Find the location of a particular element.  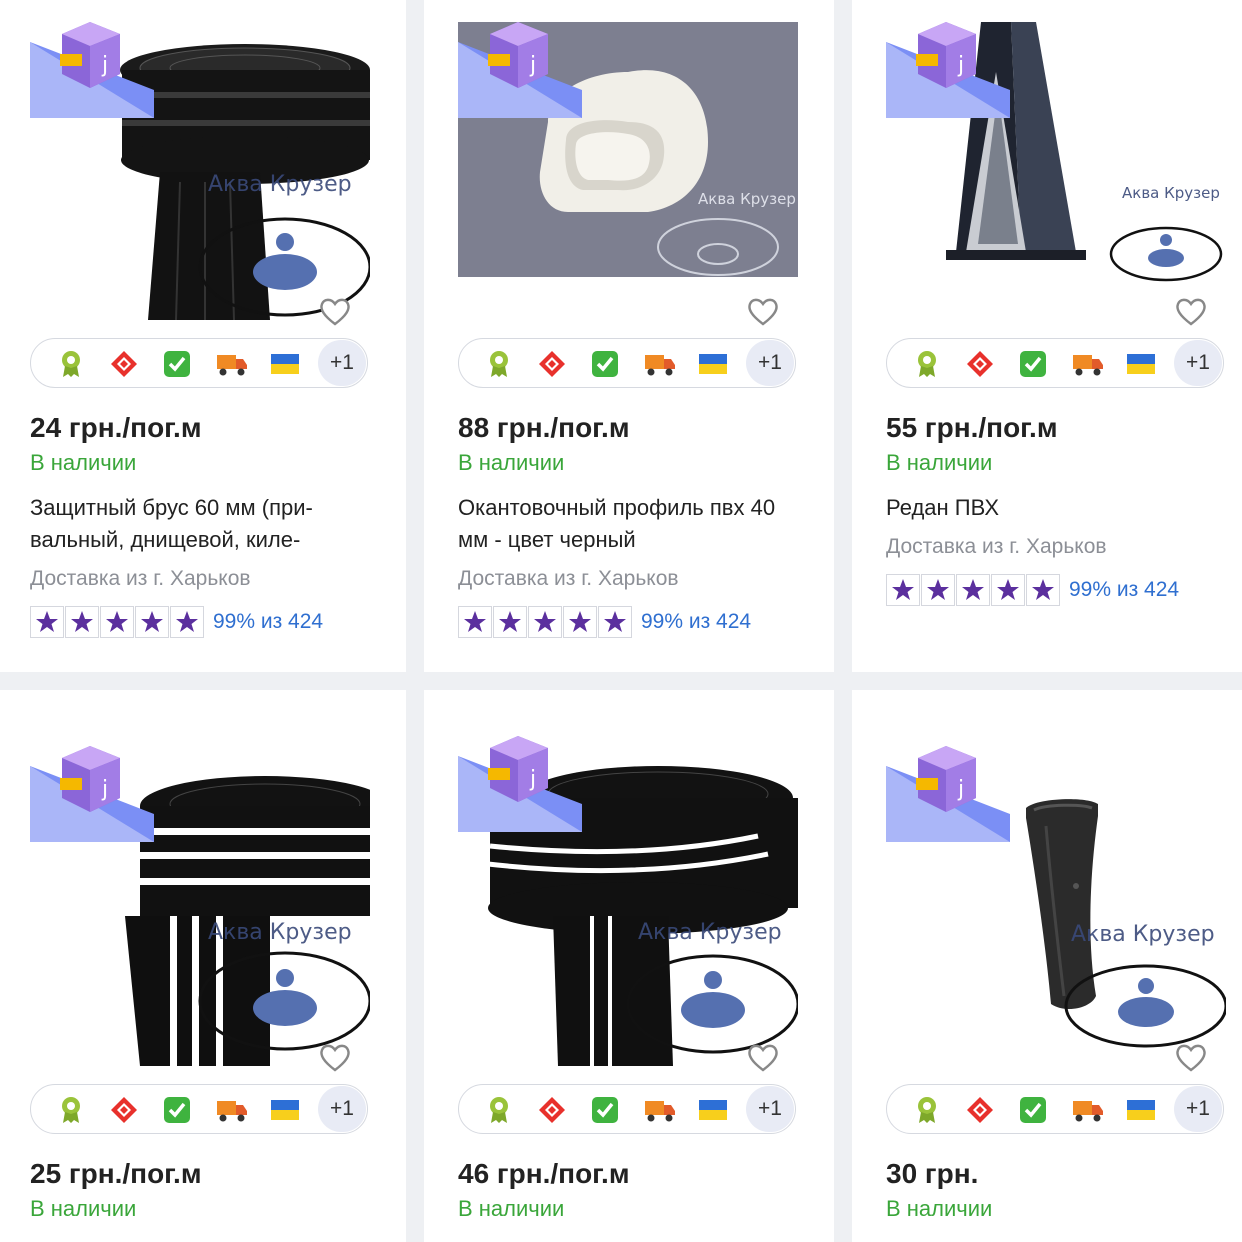

product-title: Редан ПВХ is located at coordinates (1056, 508).